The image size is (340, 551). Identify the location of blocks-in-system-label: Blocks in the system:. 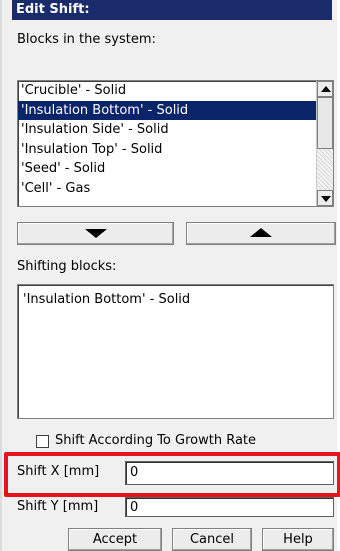
(86, 39).